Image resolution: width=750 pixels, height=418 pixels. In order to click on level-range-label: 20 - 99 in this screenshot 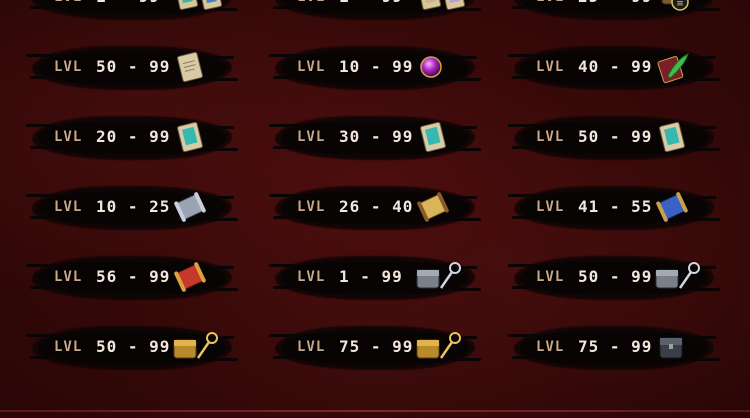, I will do `click(133, 136)`.